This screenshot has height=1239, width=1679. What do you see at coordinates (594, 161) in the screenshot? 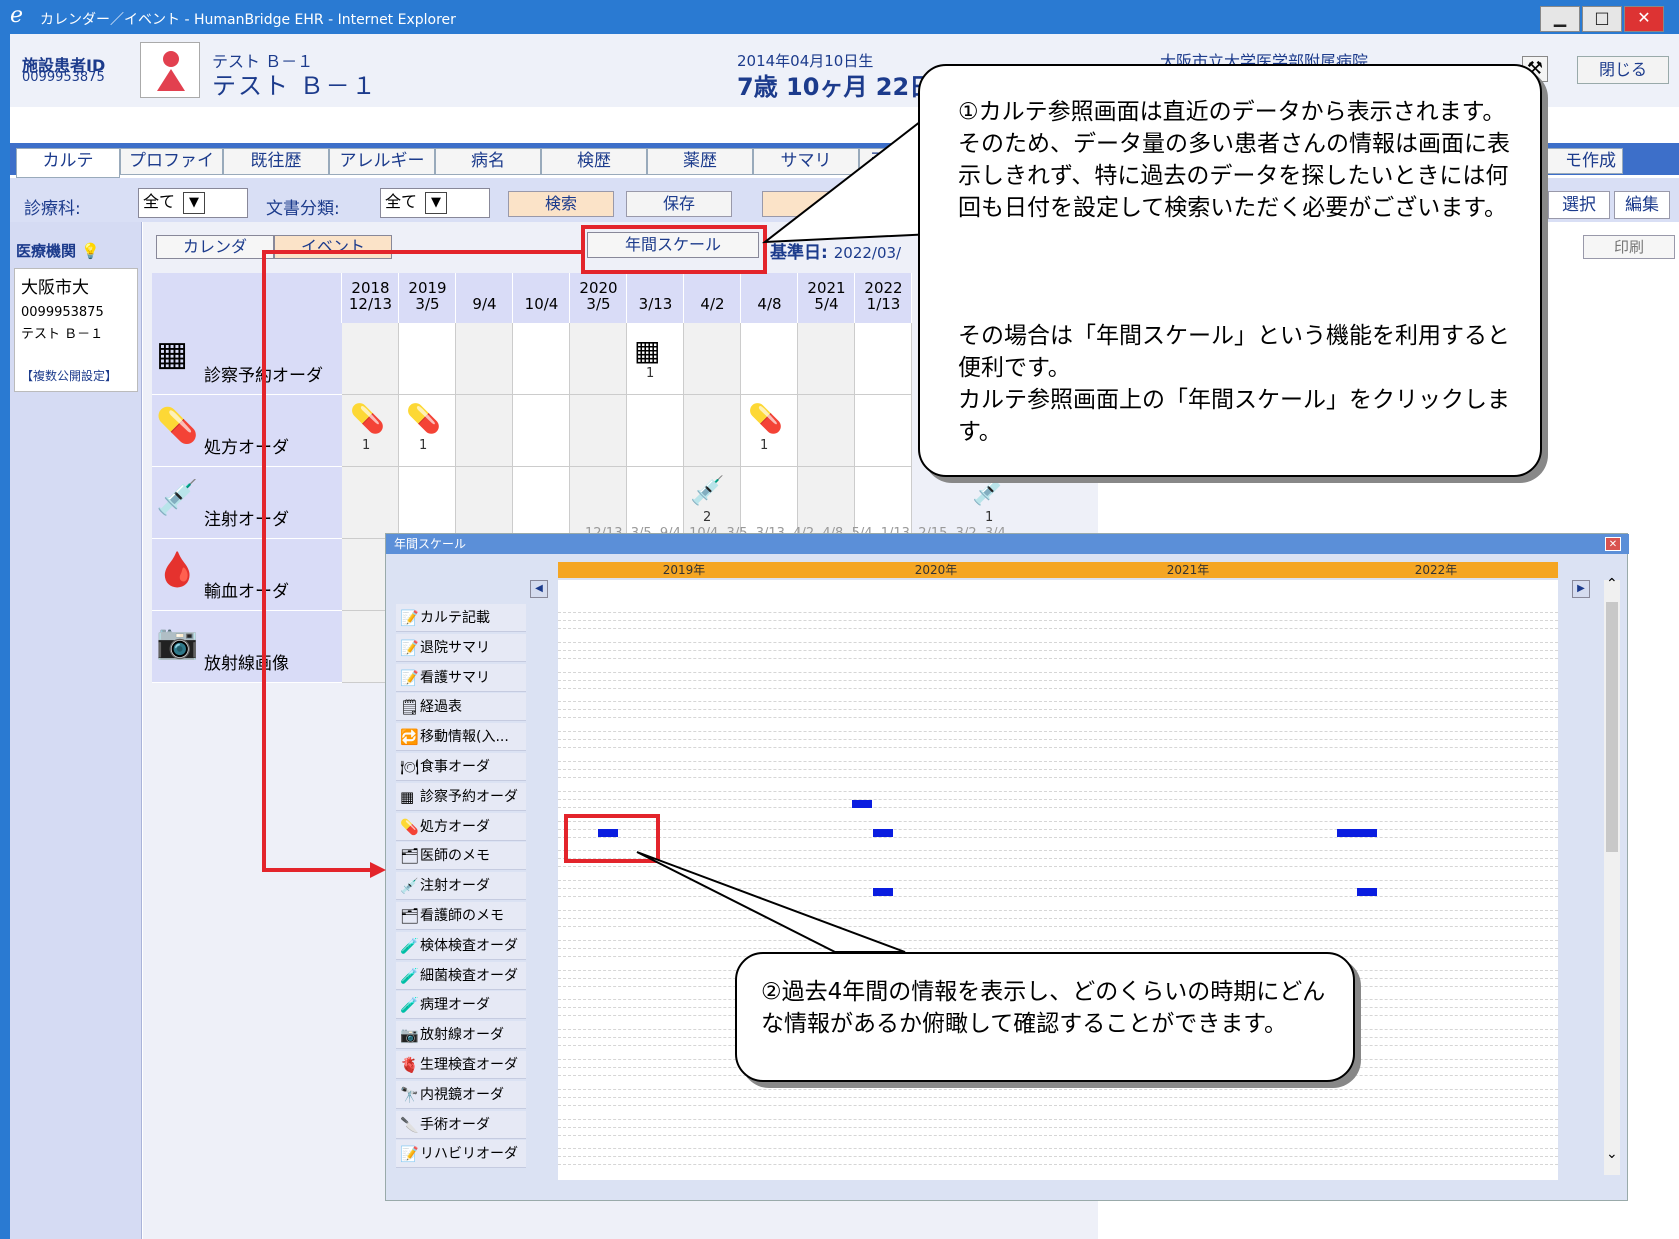
I see `tab-lab-history: 検歴` at bounding box center [594, 161].